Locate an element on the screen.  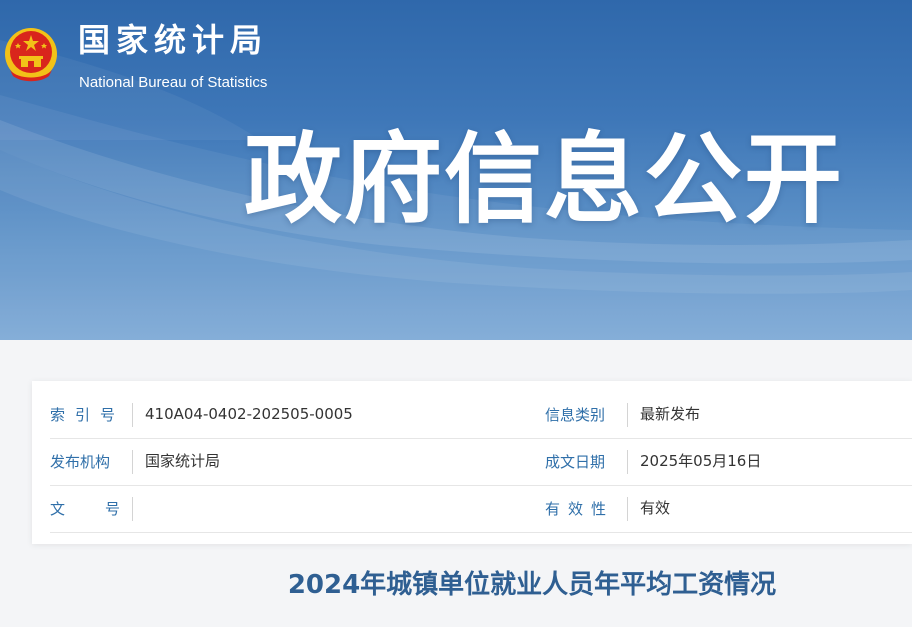
publisher-value: 国家统计局 is located at coordinates (183, 461).